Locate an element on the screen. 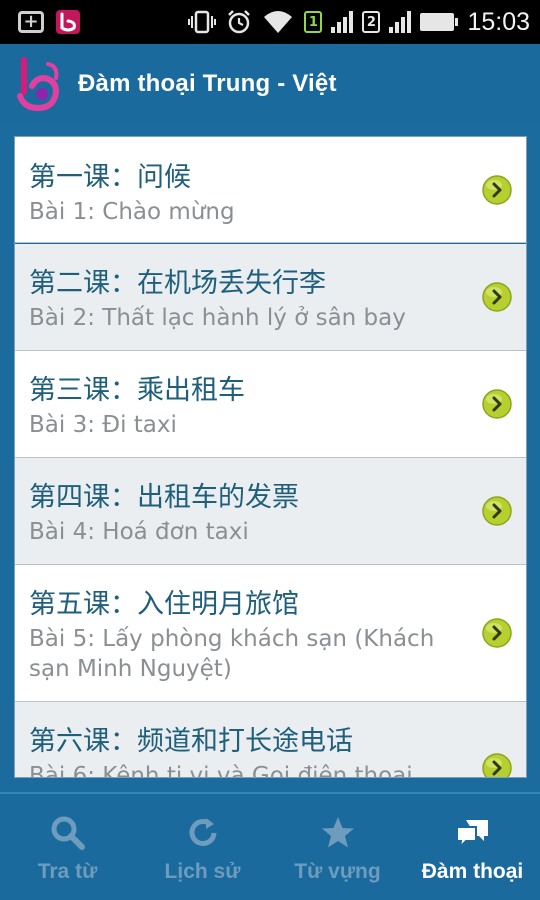  notification-add-icon: + is located at coordinates (31, 22).